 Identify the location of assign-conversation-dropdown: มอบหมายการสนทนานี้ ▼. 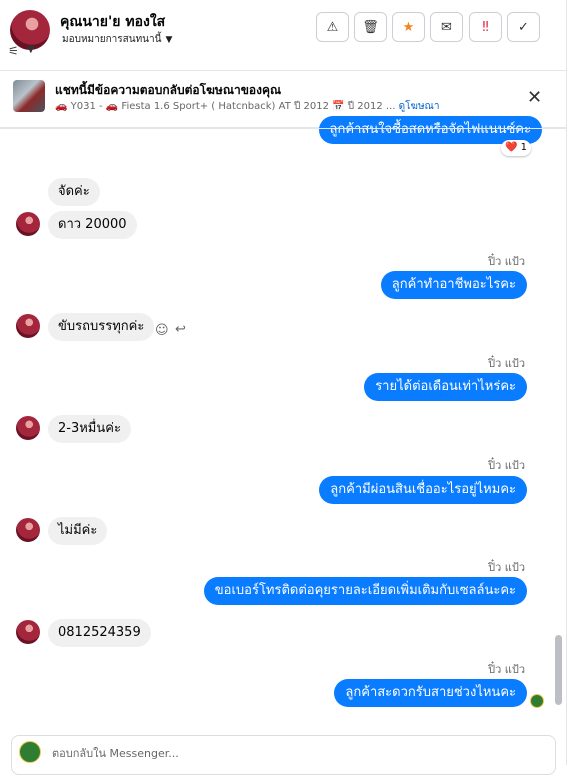
(117, 39).